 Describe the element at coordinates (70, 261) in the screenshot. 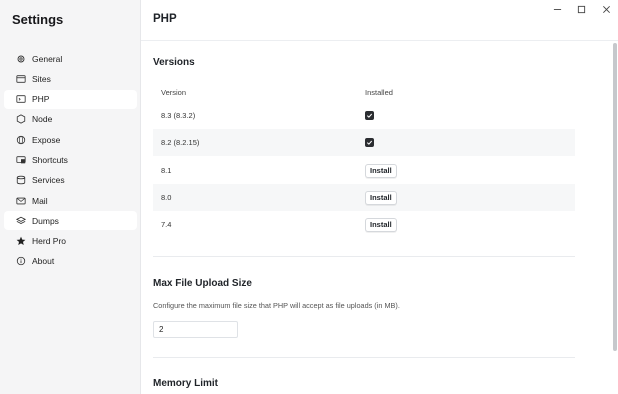

I see `sidebar-item-about: About` at that location.